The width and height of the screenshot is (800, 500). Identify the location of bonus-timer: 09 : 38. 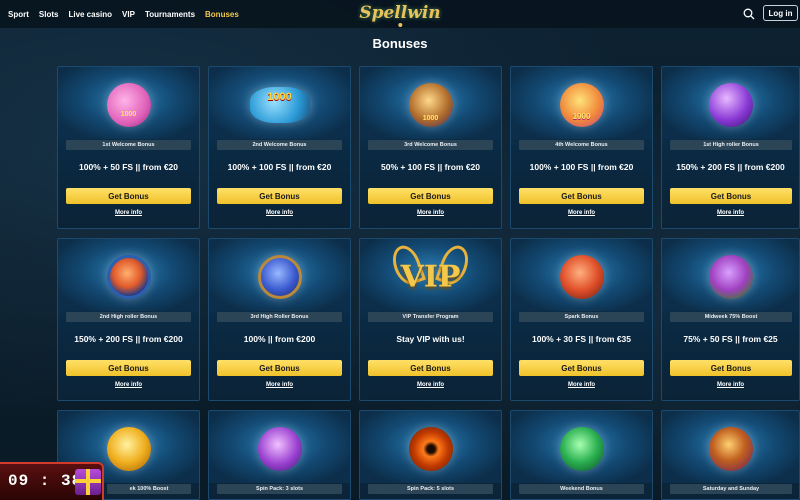
(52, 481).